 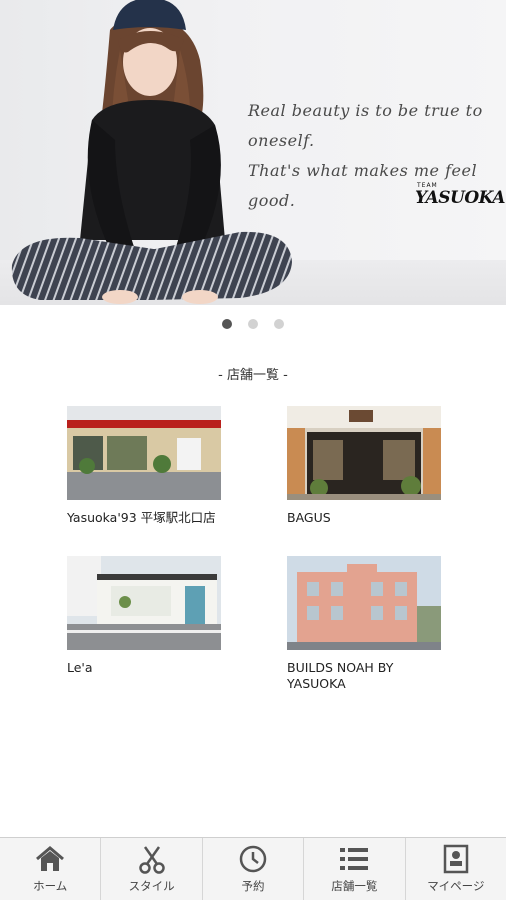 I want to click on brand-logo-name: YASUOKA, so click(x=460, y=198).